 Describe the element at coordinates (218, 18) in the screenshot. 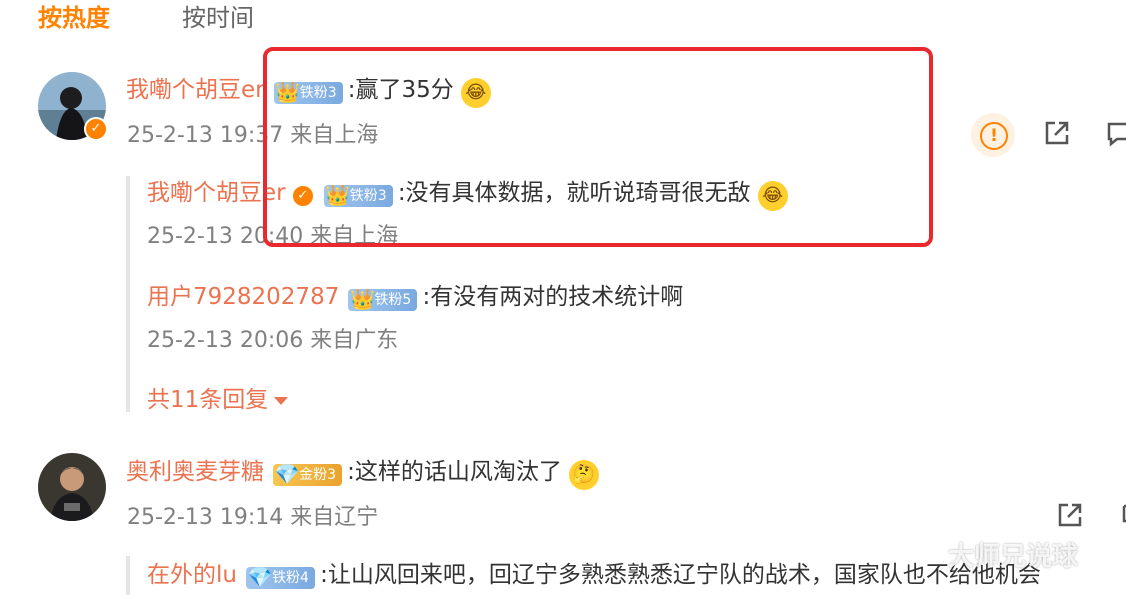

I see `tab-by-time: 按时间` at that location.